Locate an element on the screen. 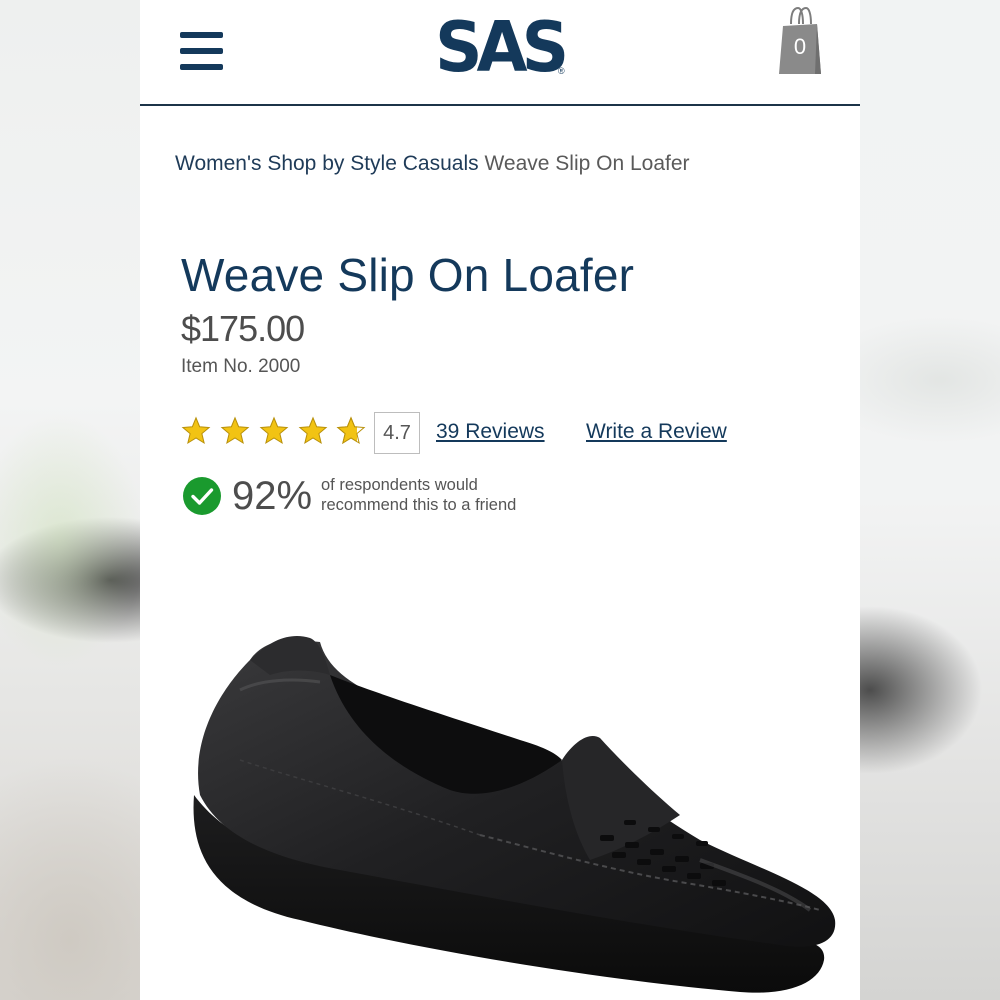 Image resolution: width=1000 pixels, height=1000 pixels. breadcrumb-current: Weave Slip On Loafer is located at coordinates (587, 163).